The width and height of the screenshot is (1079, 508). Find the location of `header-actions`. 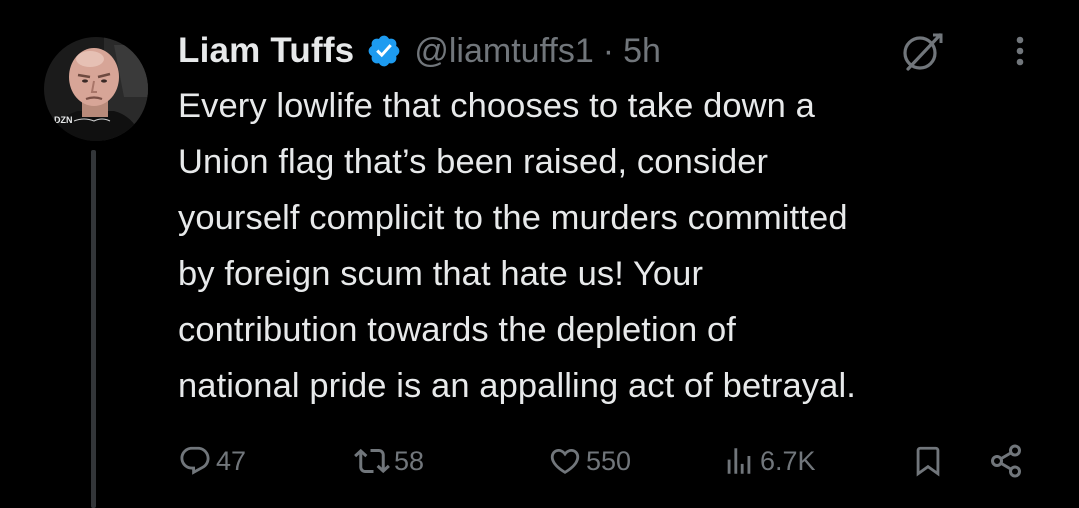

header-actions is located at coordinates (963, 51).